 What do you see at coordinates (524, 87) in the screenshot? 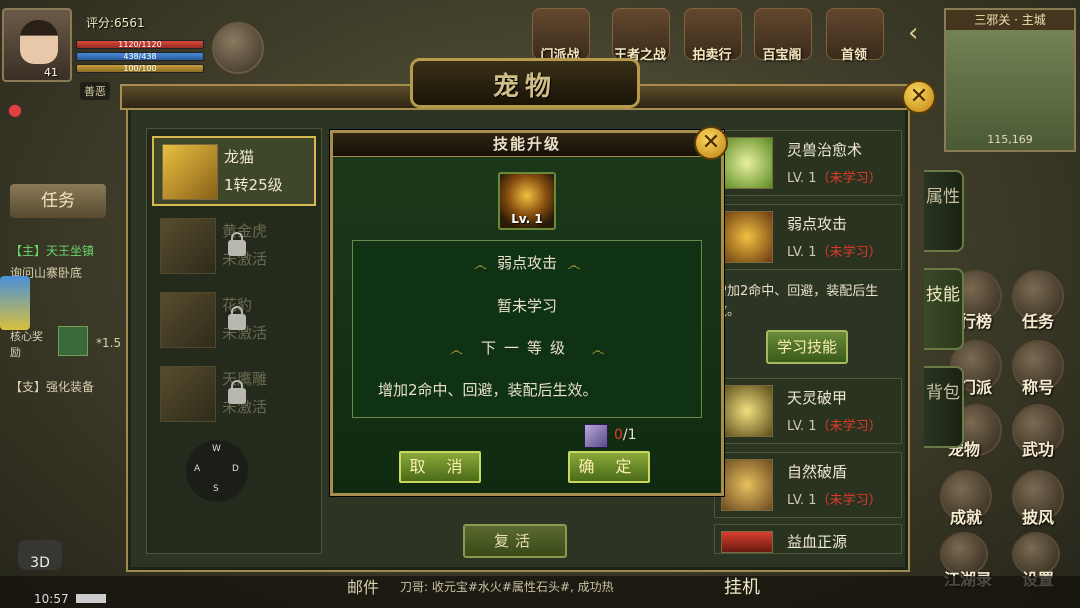
I see `pet-panel-title: 宠物` at bounding box center [524, 87].